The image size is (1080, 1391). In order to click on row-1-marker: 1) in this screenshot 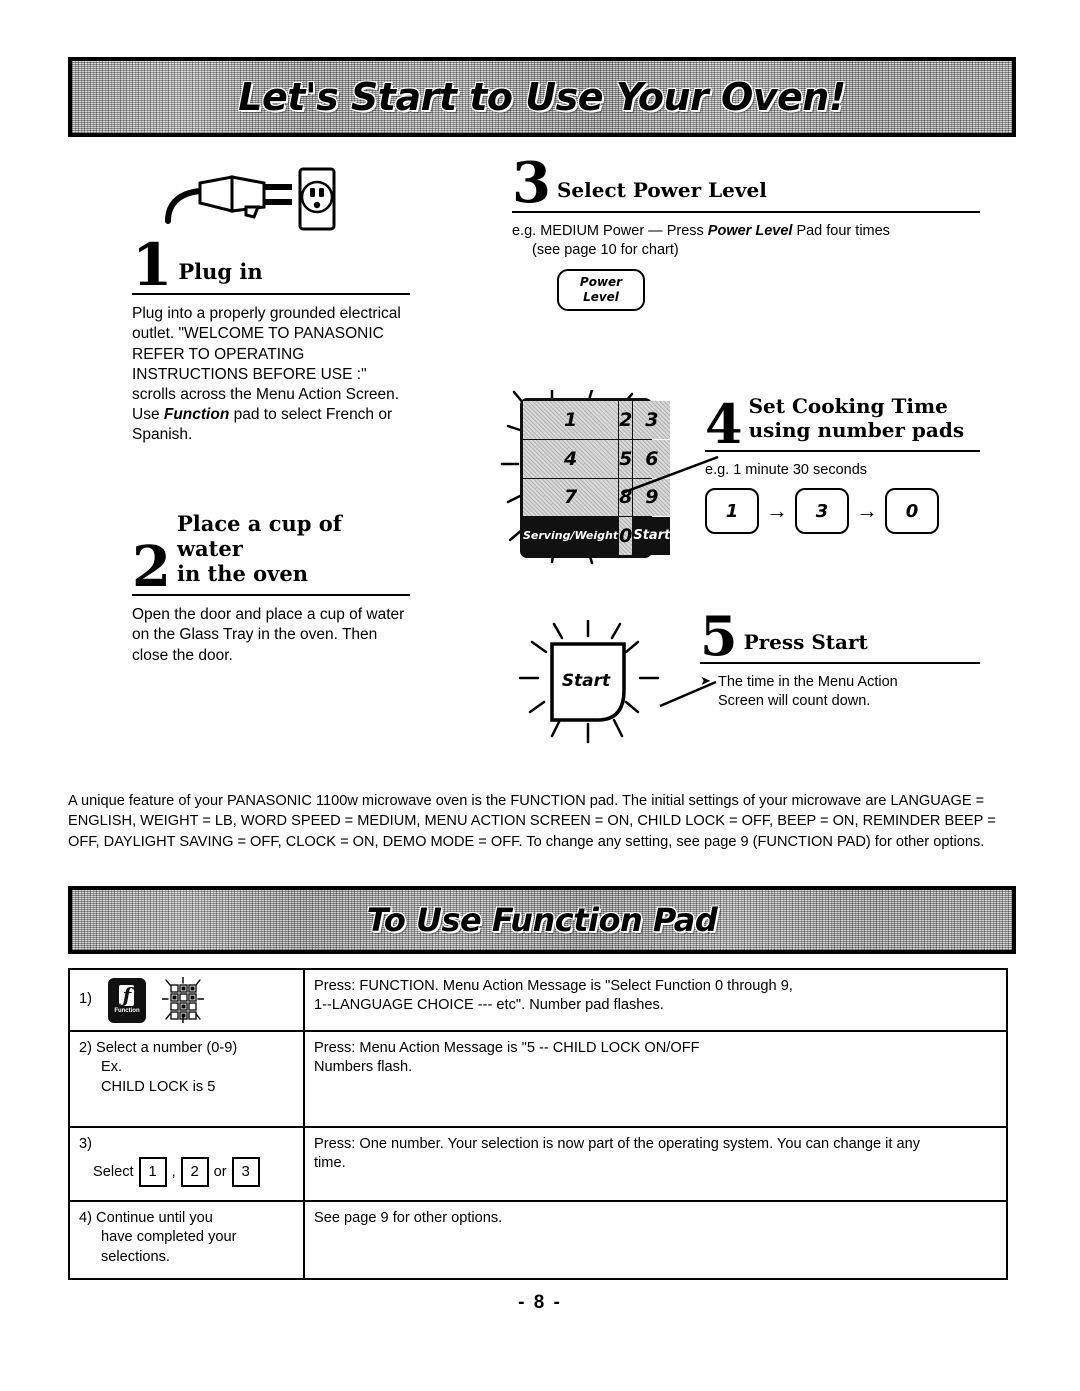, I will do `click(85, 999)`.